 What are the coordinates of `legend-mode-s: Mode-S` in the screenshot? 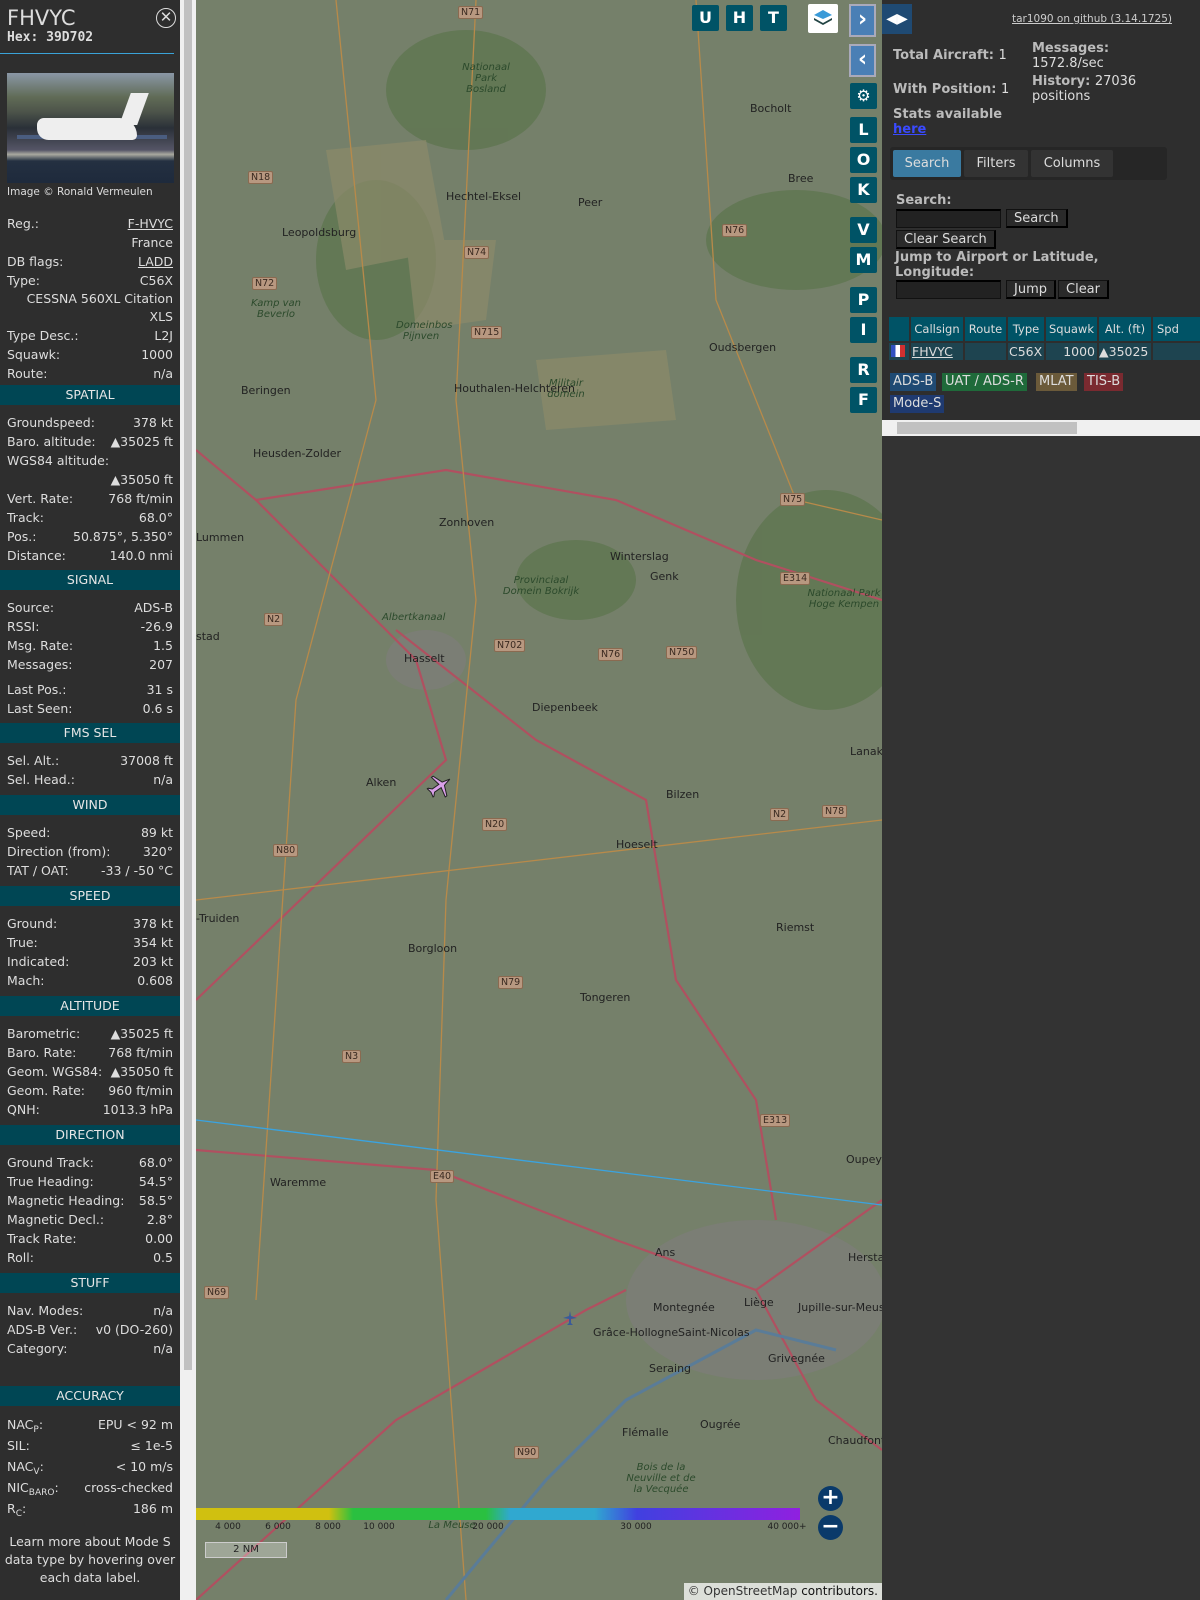 It's located at (917, 404).